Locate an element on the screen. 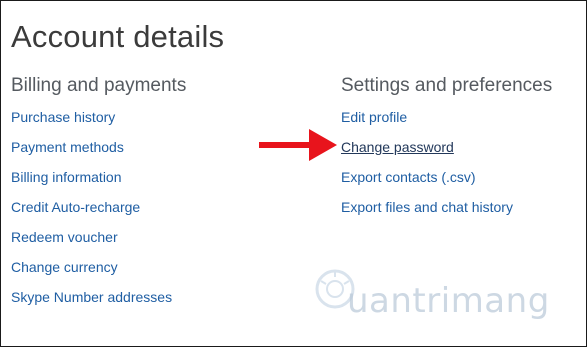 The image size is (587, 347). export-contacts-link: Export contacts (.csv) is located at coordinates (408, 177).